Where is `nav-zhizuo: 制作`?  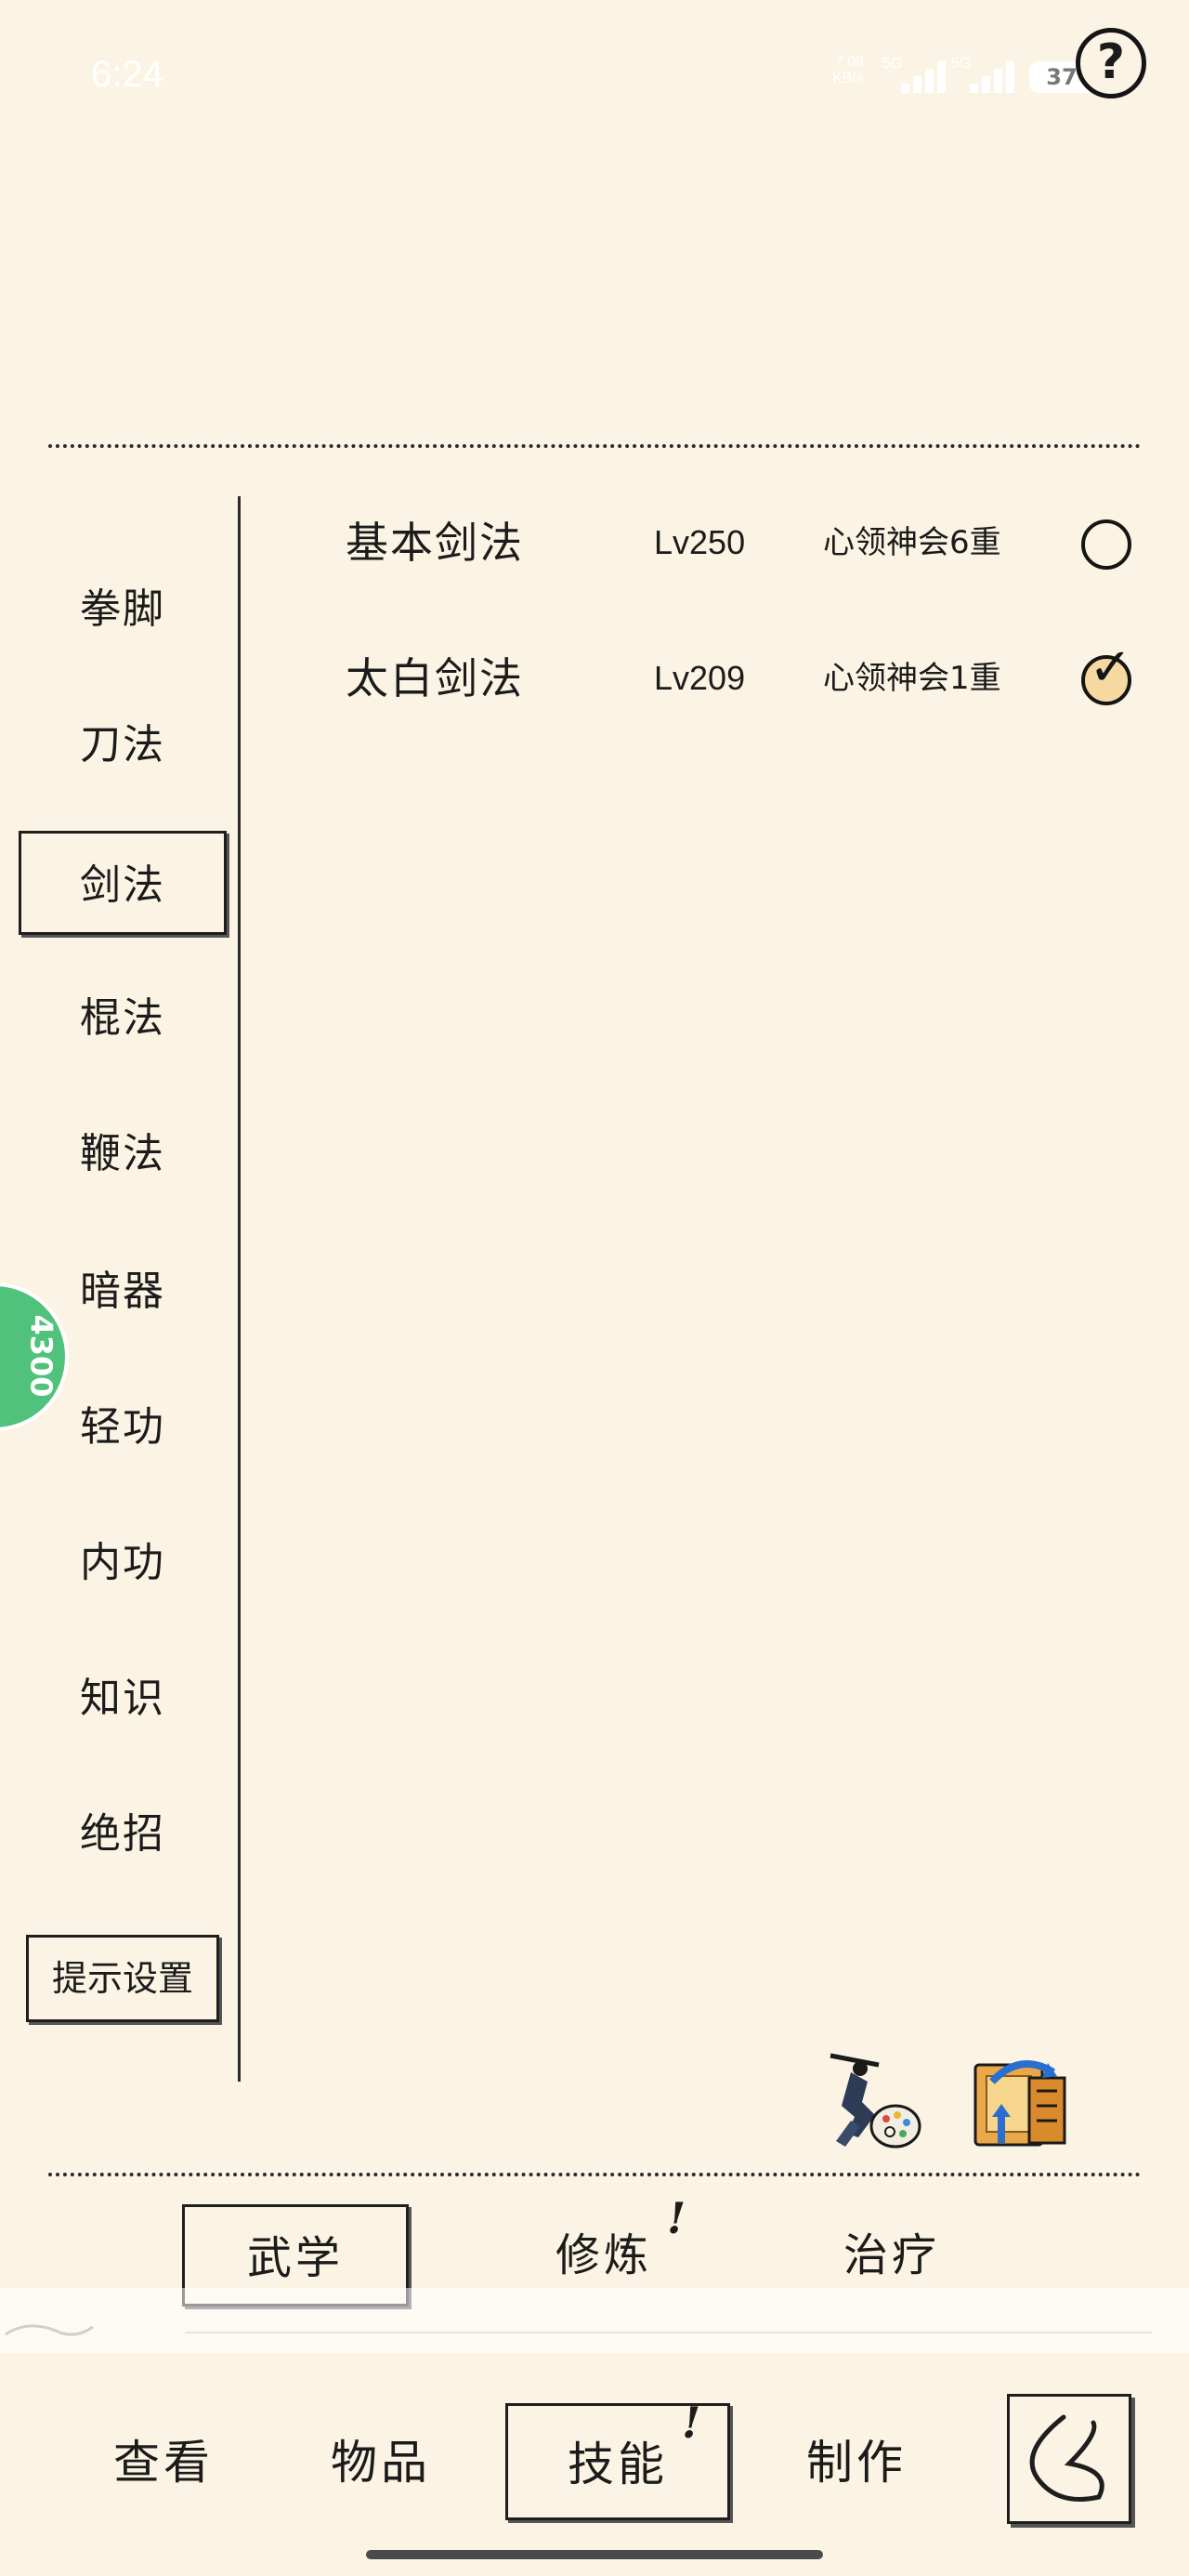
nav-zhizuo: 制作 is located at coordinates (856, 2462).